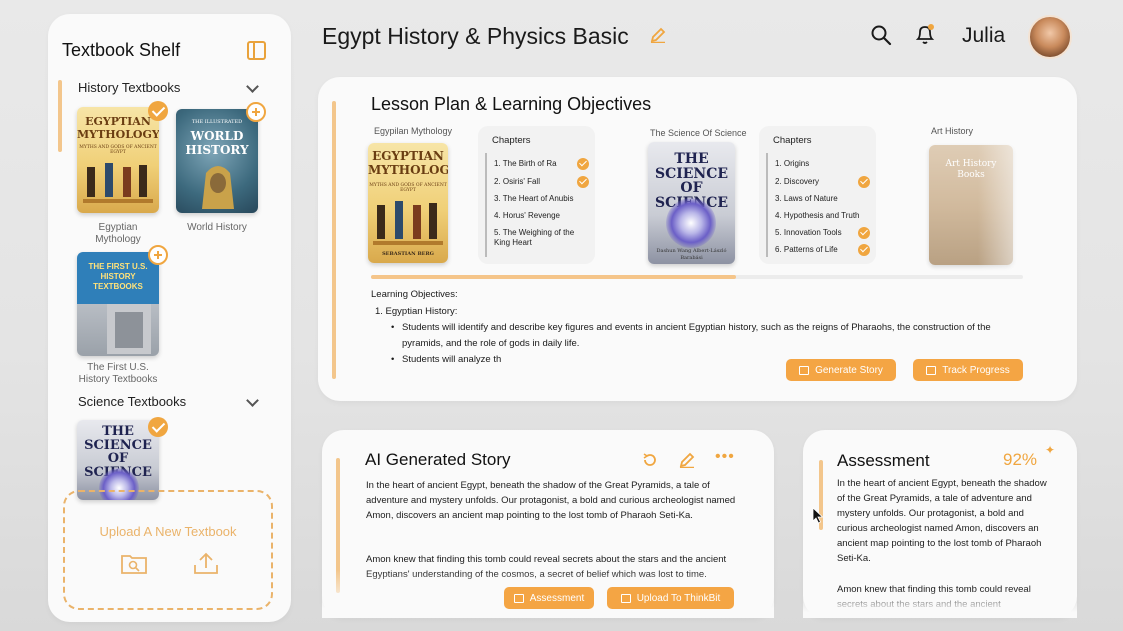 This screenshot has width=1123, height=631. Describe the element at coordinates (129, 329) in the screenshot. I see `engraving-illustration` at that location.